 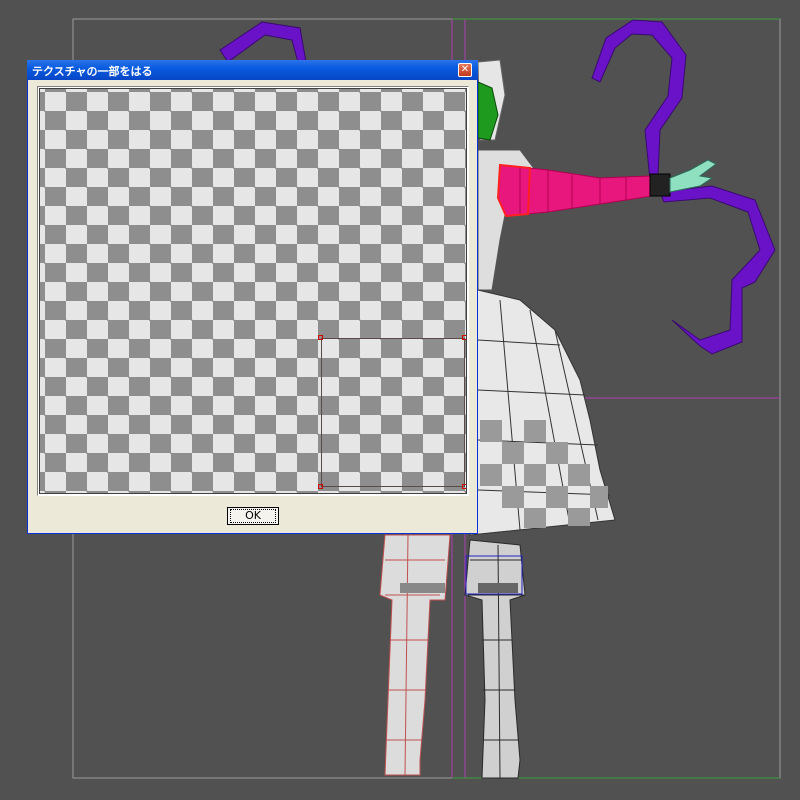 I want to click on ok-button-label: OK, so click(x=253, y=516).